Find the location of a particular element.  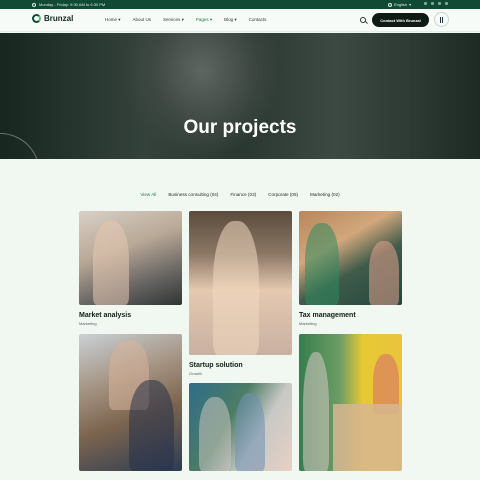

linkedin-icon is located at coordinates (446, 3).